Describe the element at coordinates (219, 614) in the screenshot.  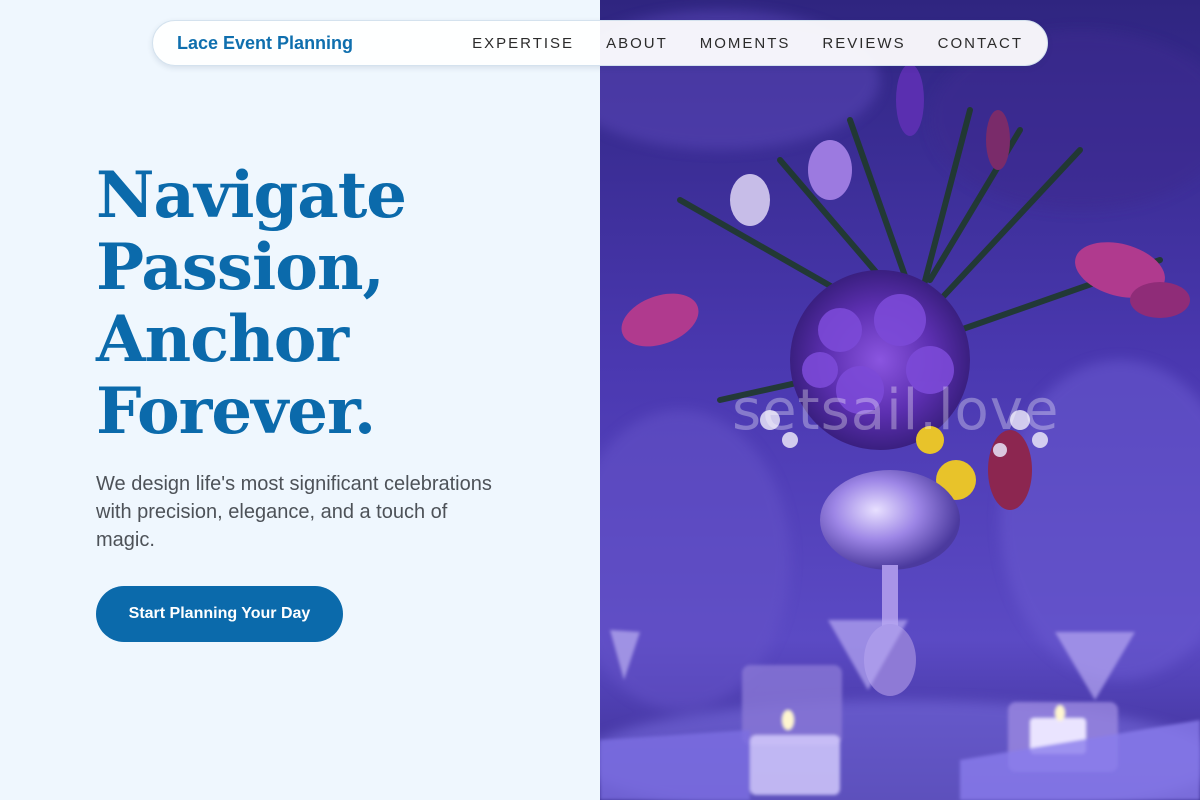
I see `start-planning-button: Start Planning Your Day` at that location.